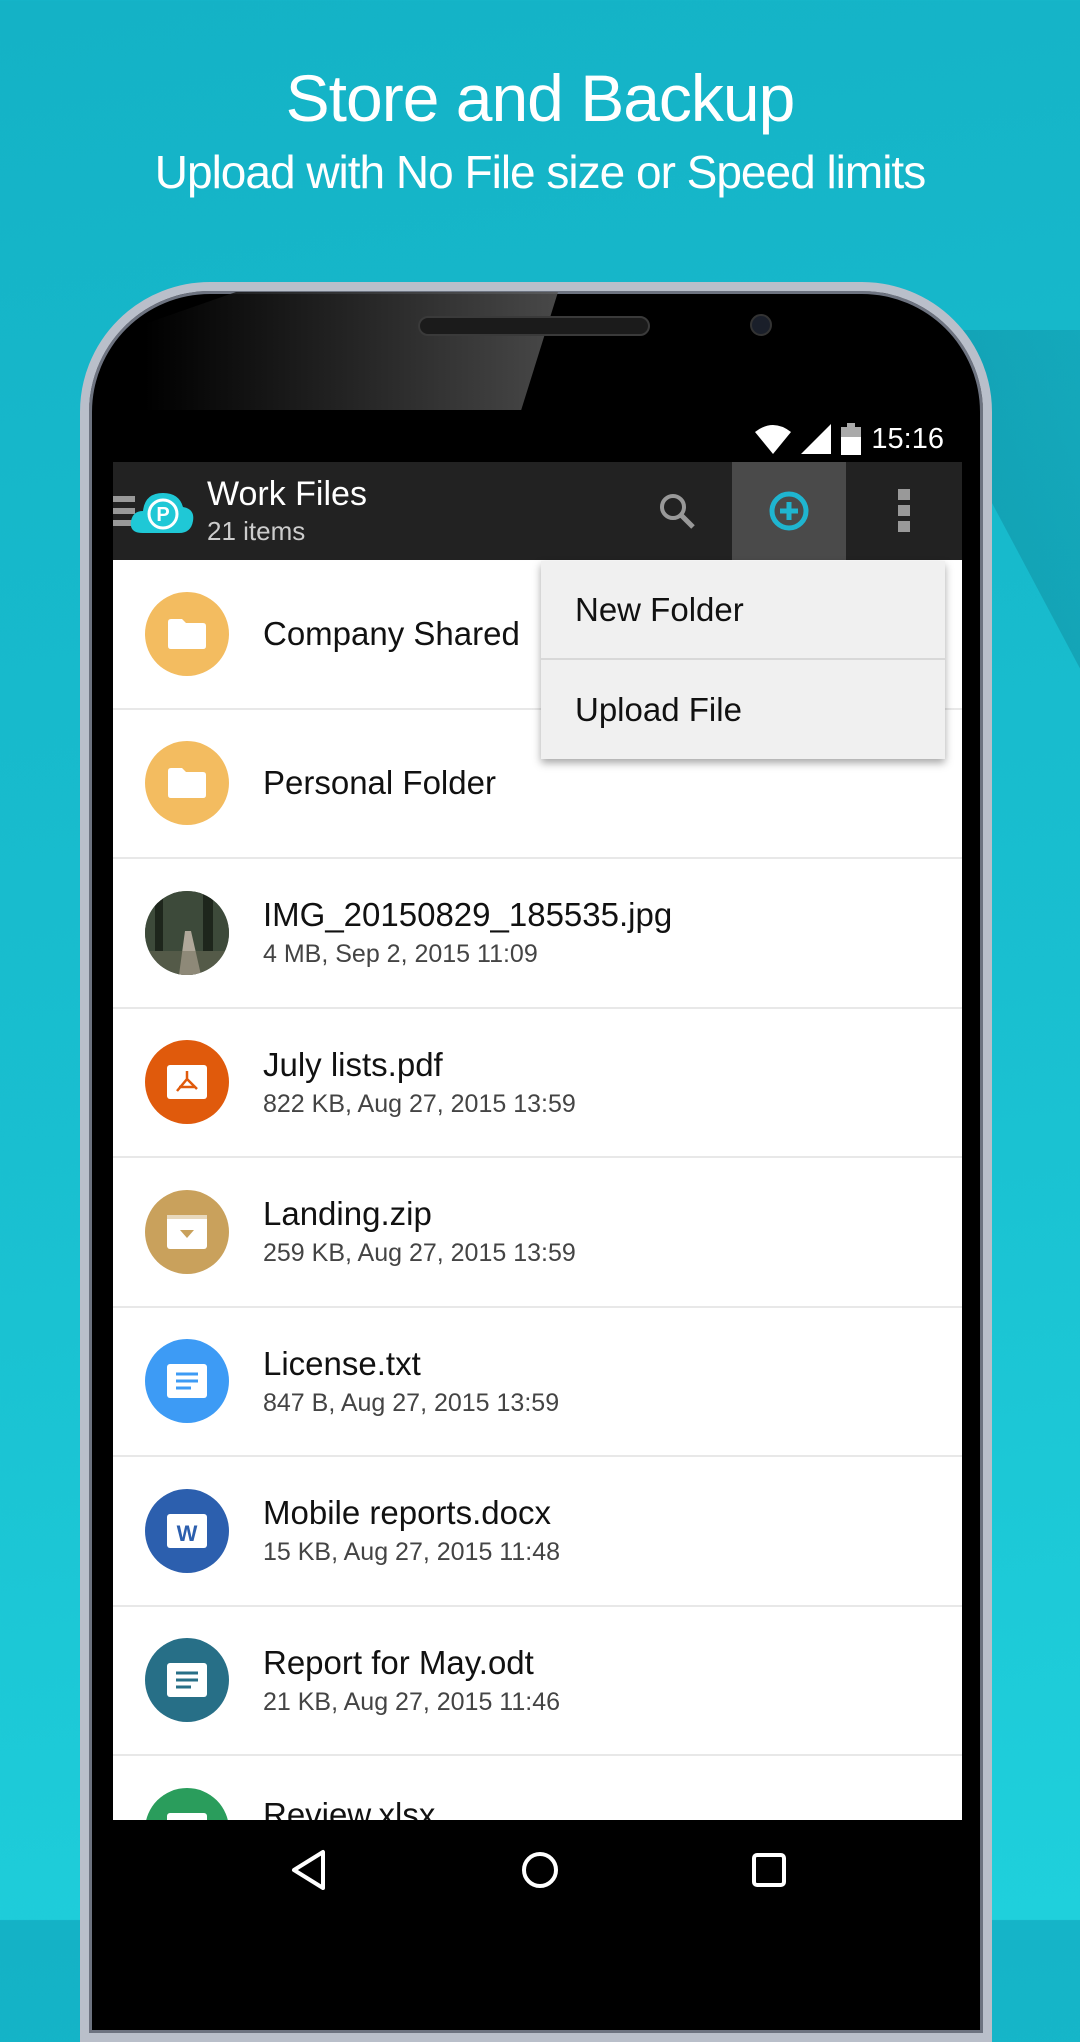 The width and height of the screenshot is (1080, 2042). What do you see at coordinates (347, 1214) in the screenshot?
I see `file-name: Landing.zip` at bounding box center [347, 1214].